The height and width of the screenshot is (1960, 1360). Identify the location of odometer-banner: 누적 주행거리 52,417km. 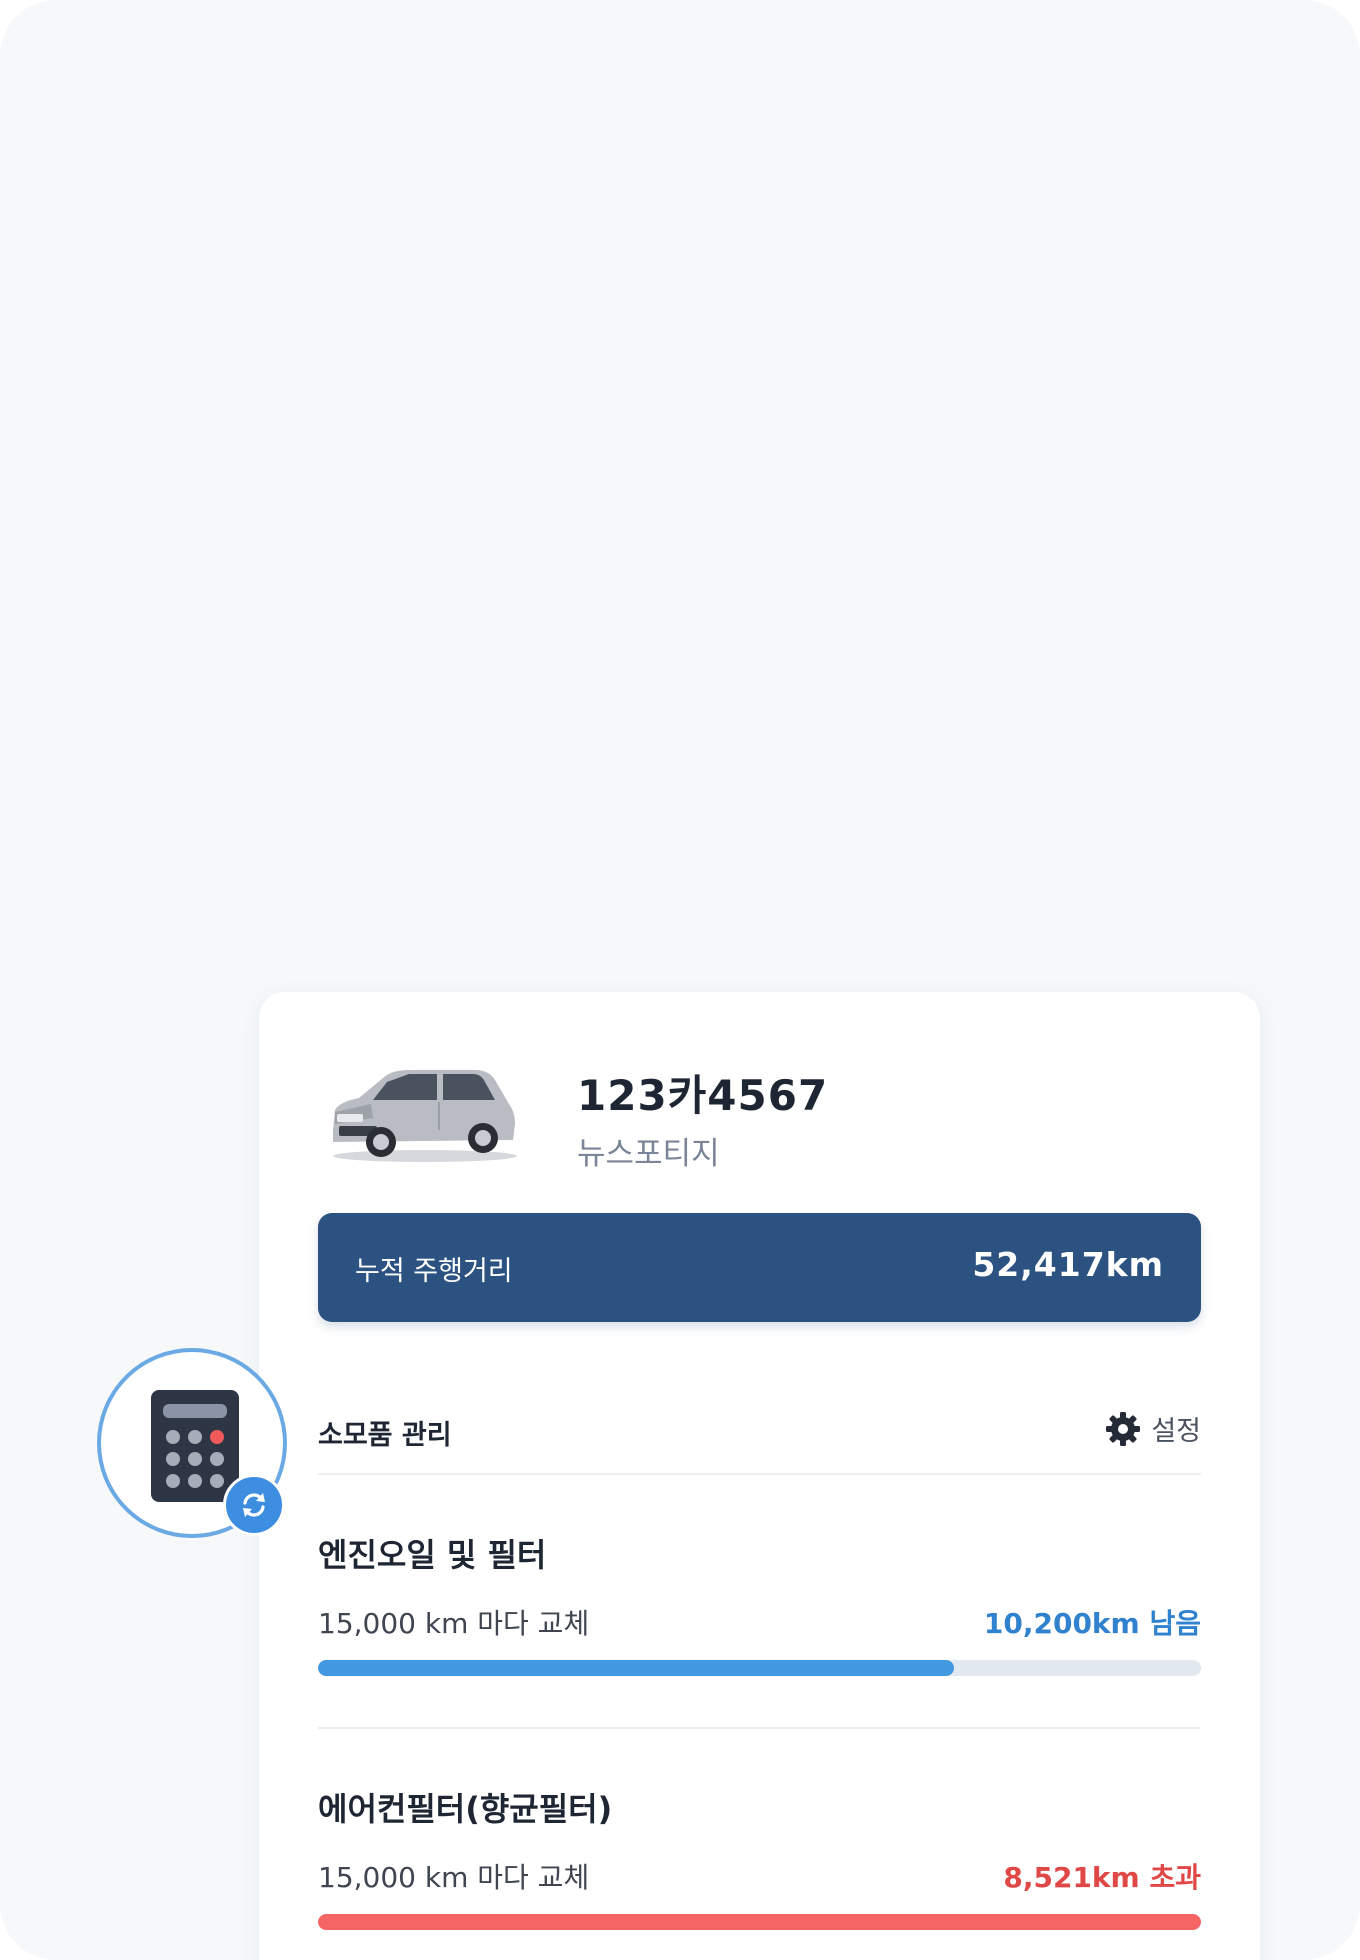
(759, 1267).